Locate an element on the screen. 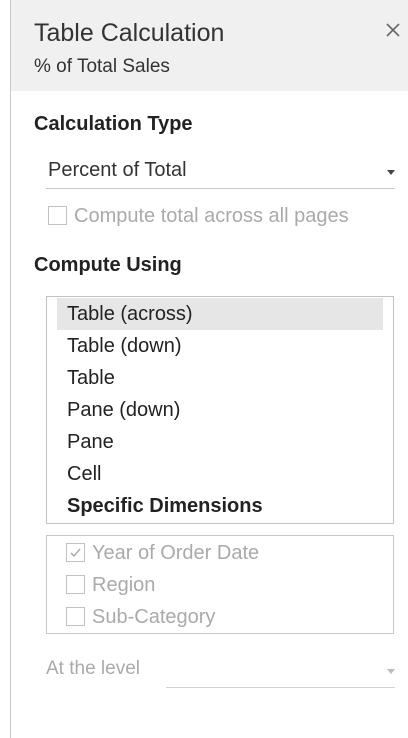 The image size is (408, 738). at-the-level-label: At the level is located at coordinates (93, 668).